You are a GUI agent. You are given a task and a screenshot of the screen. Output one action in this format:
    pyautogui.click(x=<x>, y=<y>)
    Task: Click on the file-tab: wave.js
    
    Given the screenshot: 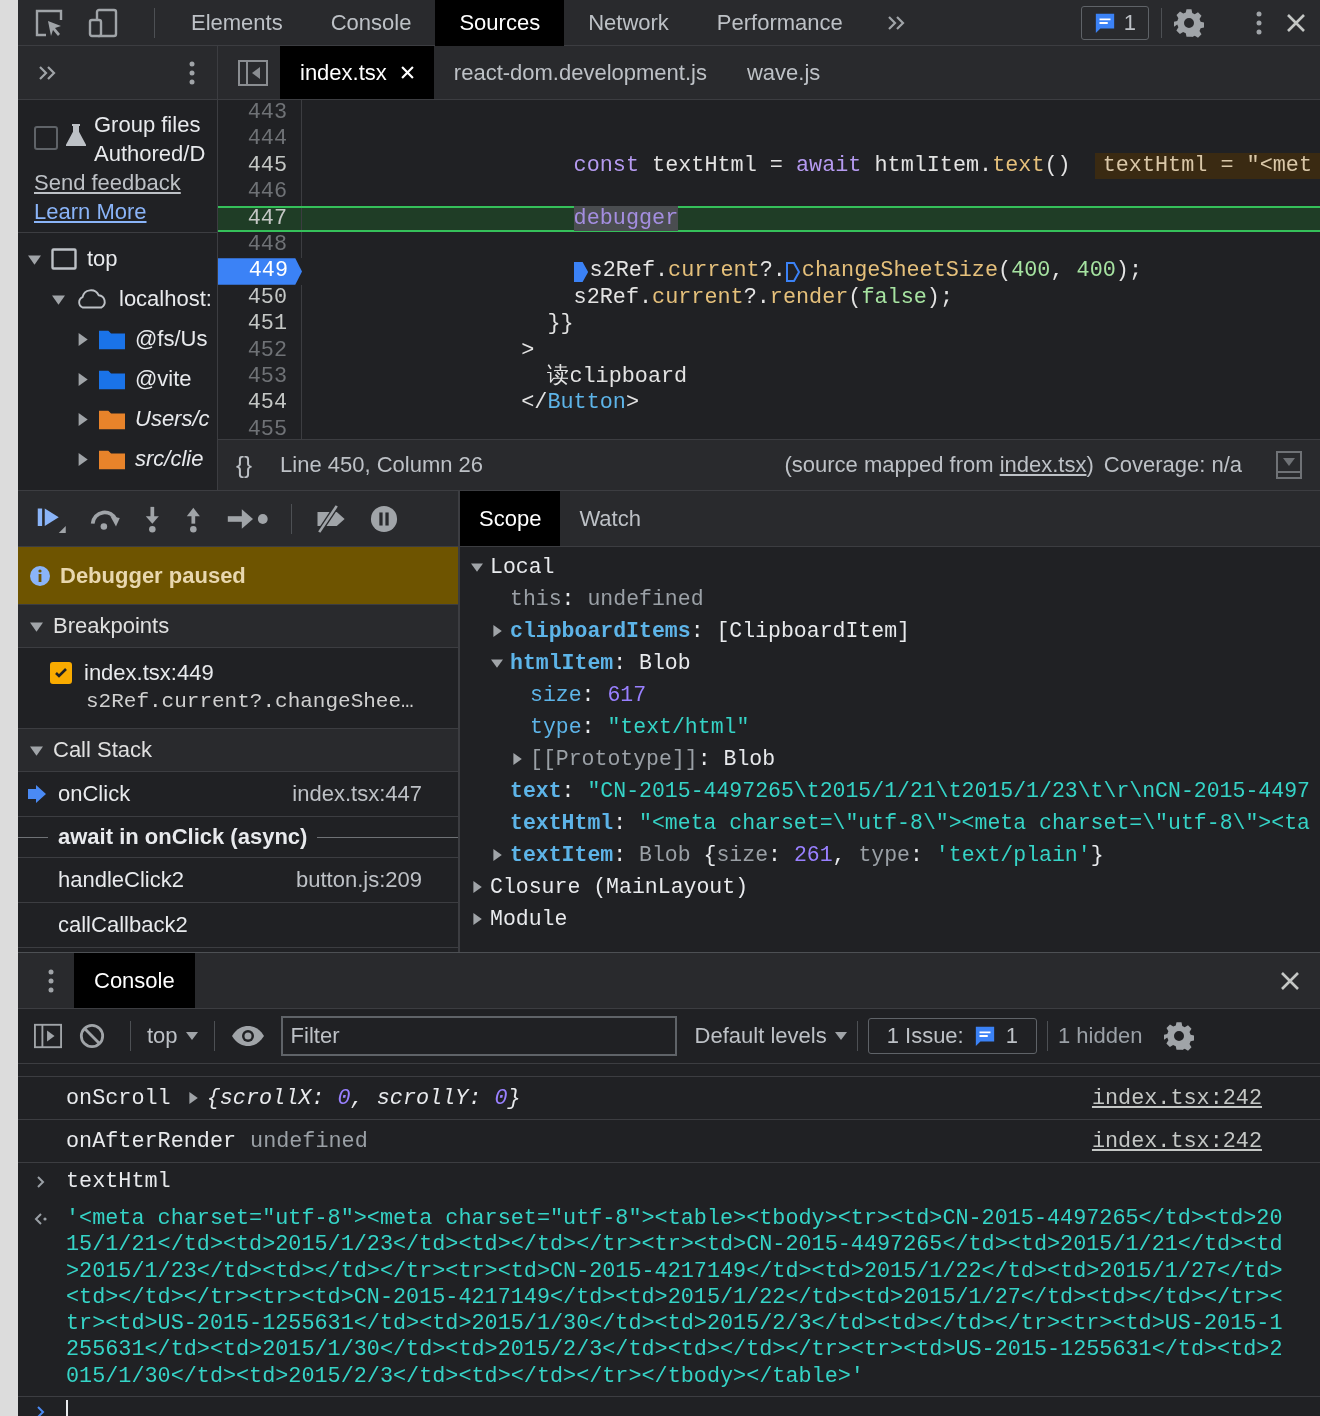 What is the action you would take?
    pyautogui.click(x=783, y=72)
    